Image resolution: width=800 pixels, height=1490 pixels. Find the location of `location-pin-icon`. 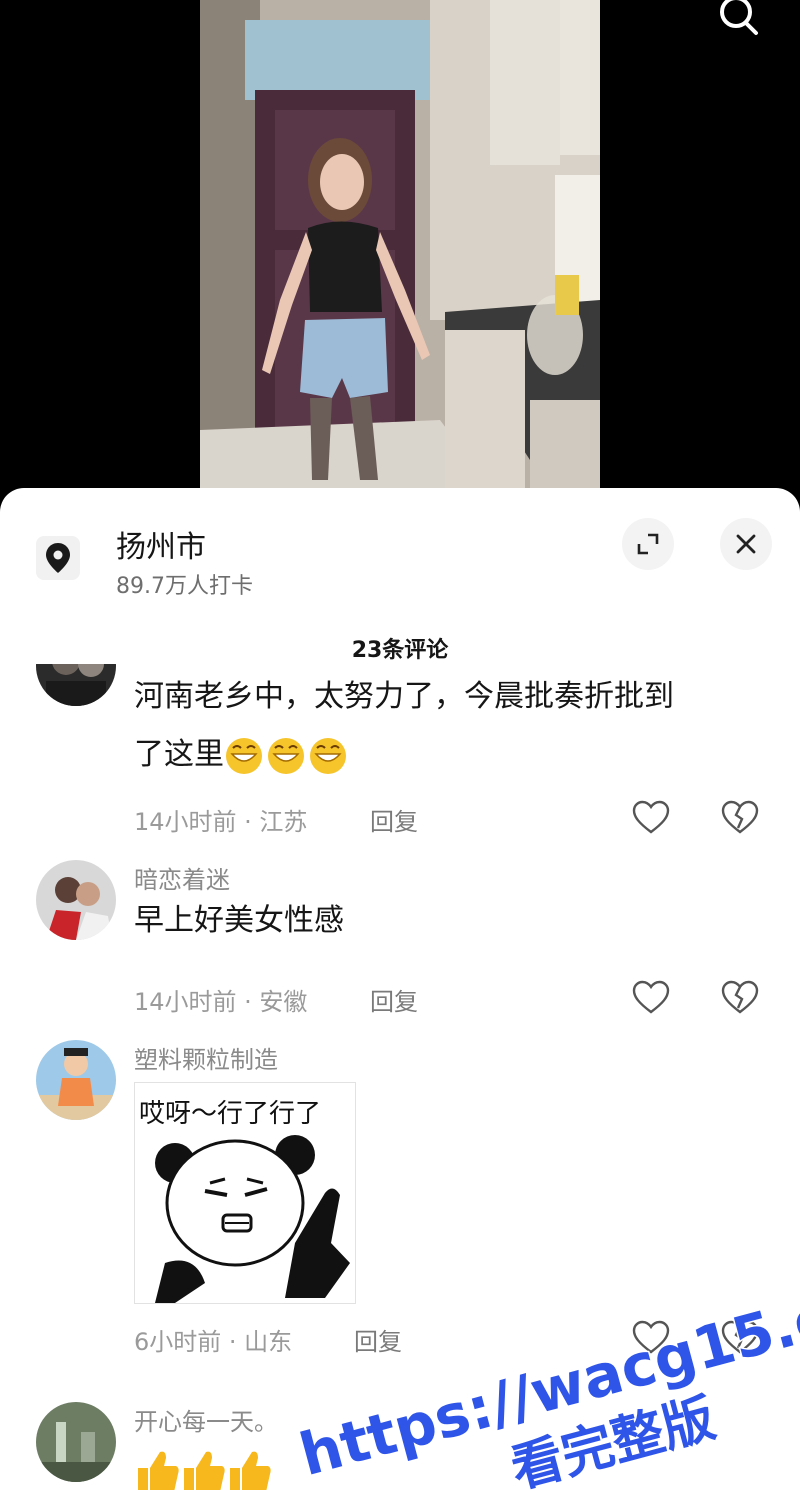

location-pin-icon is located at coordinates (58, 558).